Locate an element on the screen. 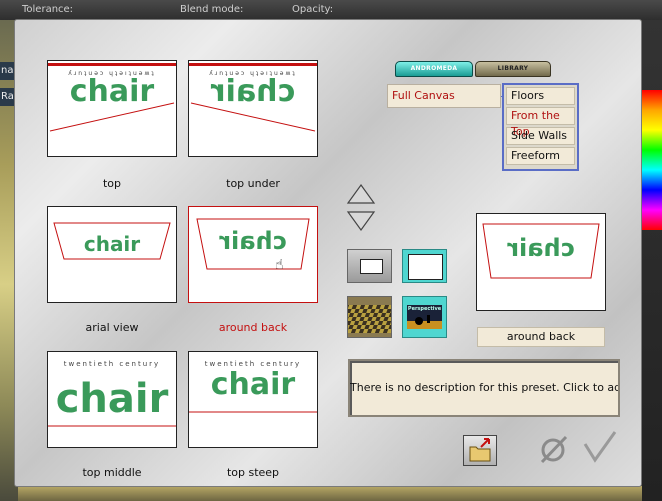  host-toolbar: Tolerance: Blend mode: Opacity: is located at coordinates (331, 10).